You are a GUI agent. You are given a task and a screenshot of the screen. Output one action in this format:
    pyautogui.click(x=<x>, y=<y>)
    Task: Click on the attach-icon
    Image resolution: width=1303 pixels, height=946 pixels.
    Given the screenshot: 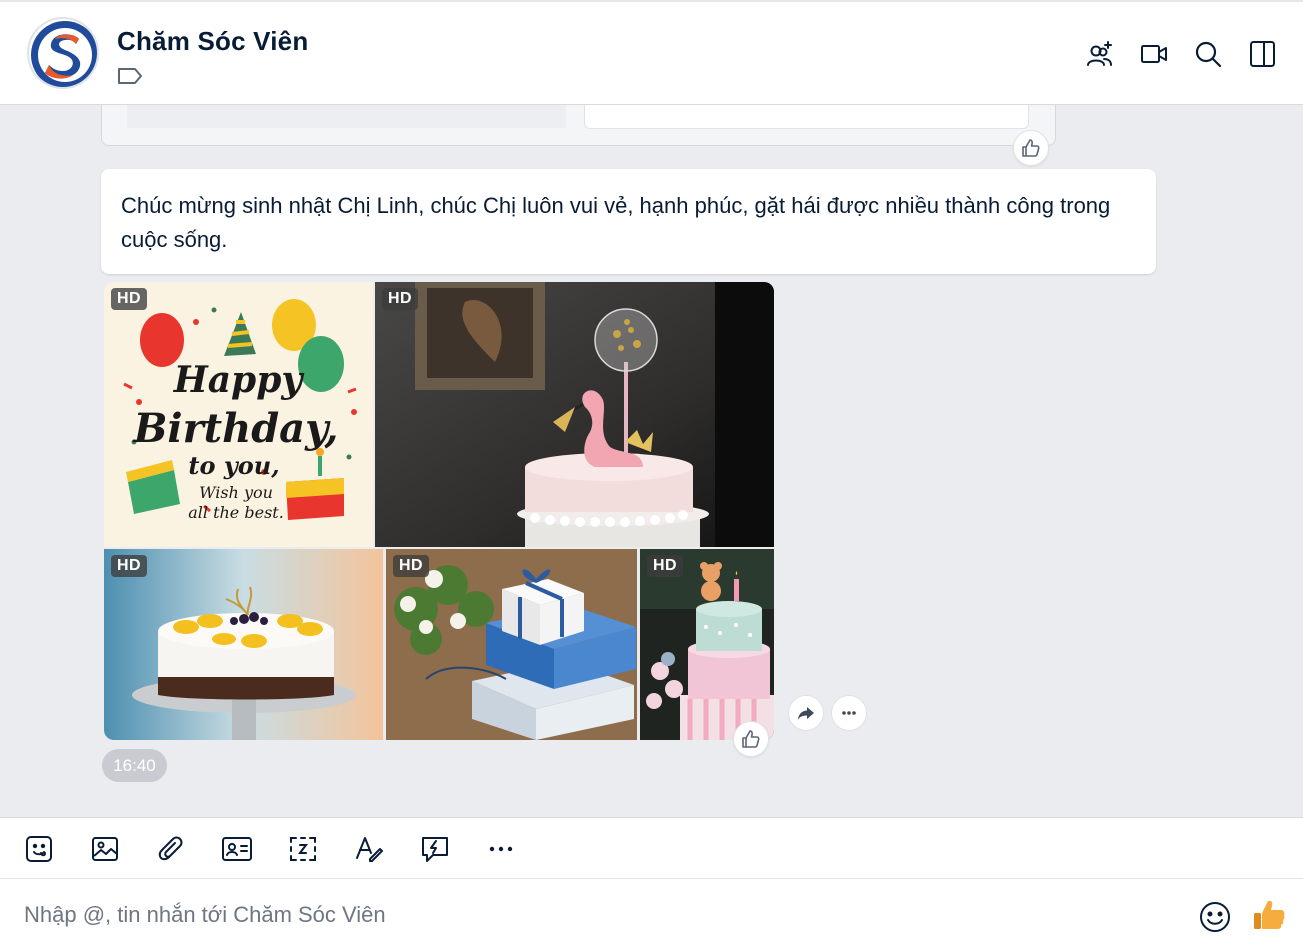 What is the action you would take?
    pyautogui.click(x=171, y=849)
    